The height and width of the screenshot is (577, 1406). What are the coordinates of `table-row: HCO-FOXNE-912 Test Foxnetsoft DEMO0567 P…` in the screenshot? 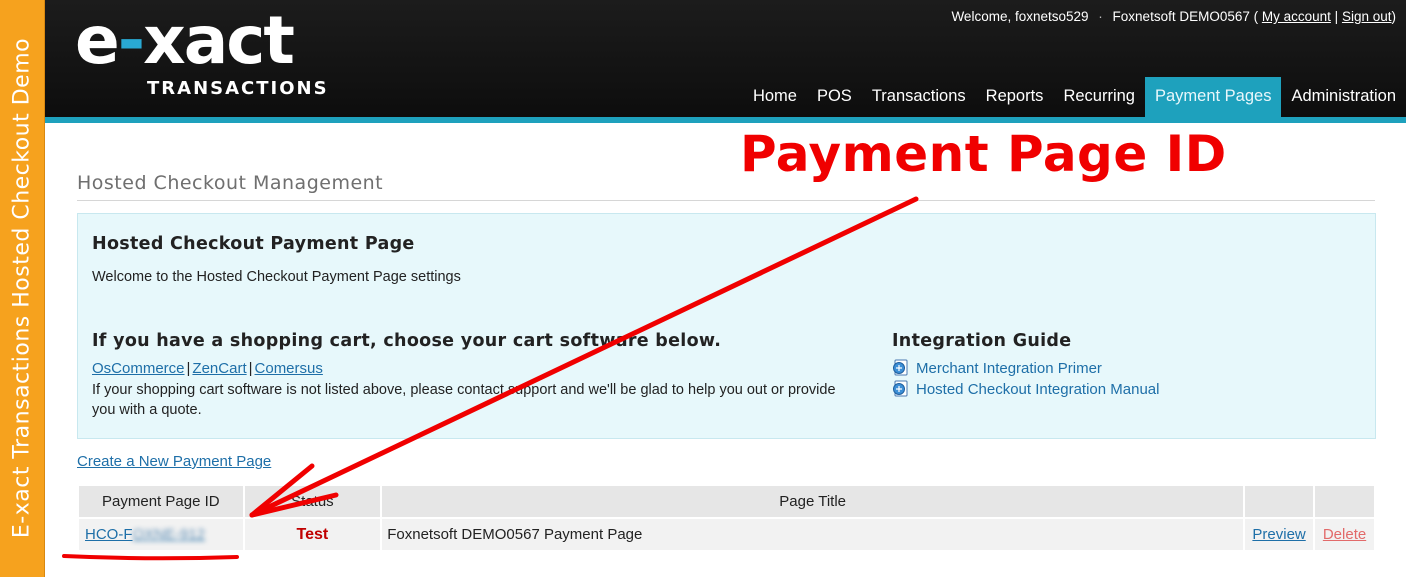 It's located at (726, 534).